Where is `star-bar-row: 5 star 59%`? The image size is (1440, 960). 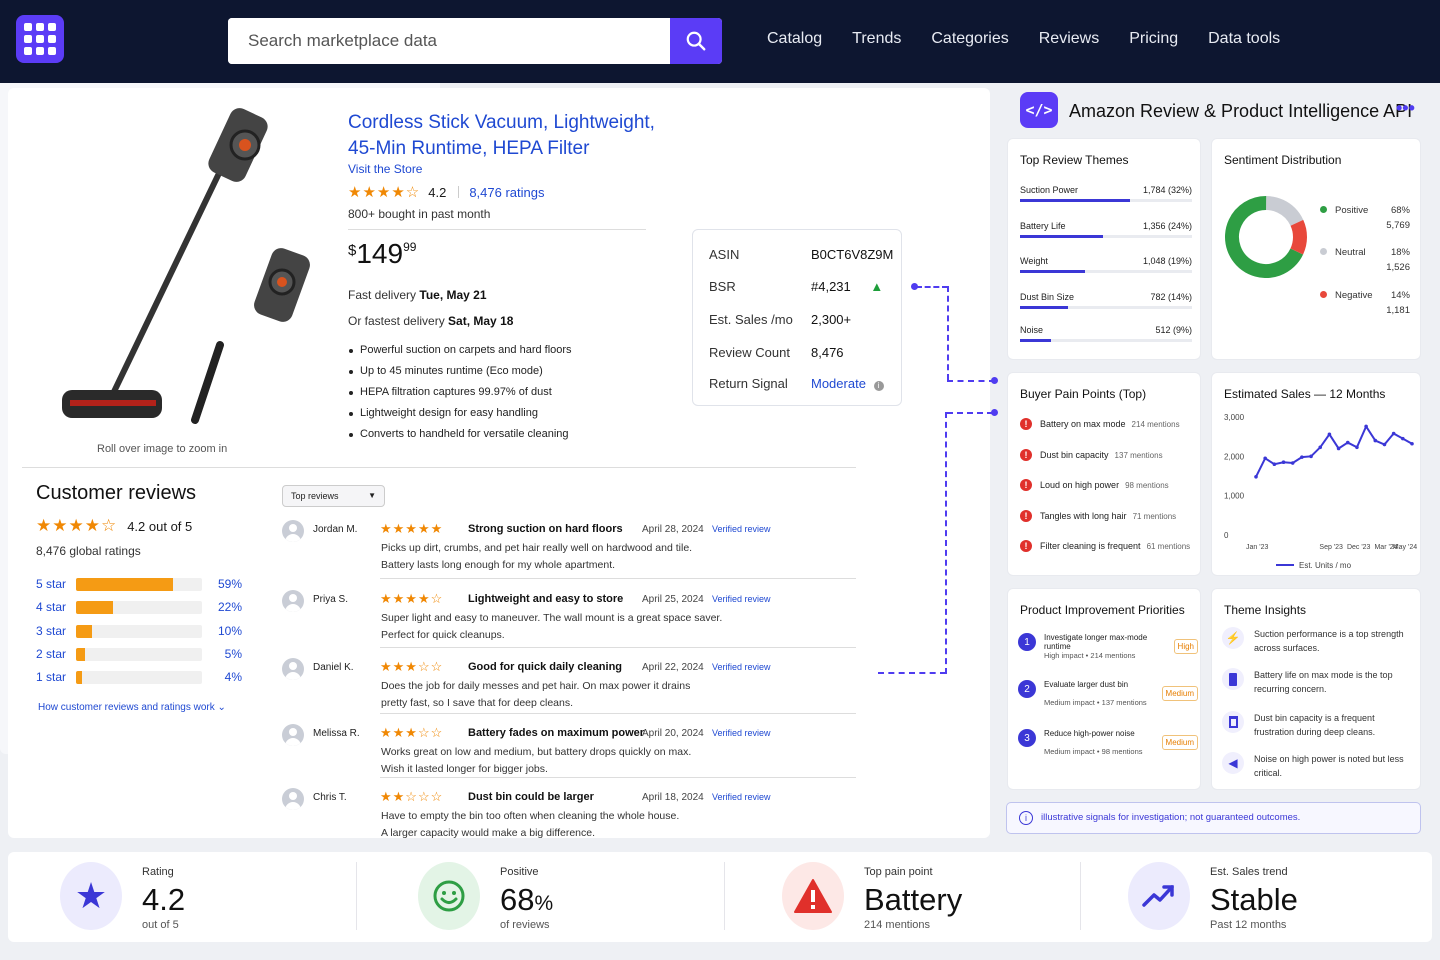
star-bar-row: 5 star 59% is located at coordinates (139, 584).